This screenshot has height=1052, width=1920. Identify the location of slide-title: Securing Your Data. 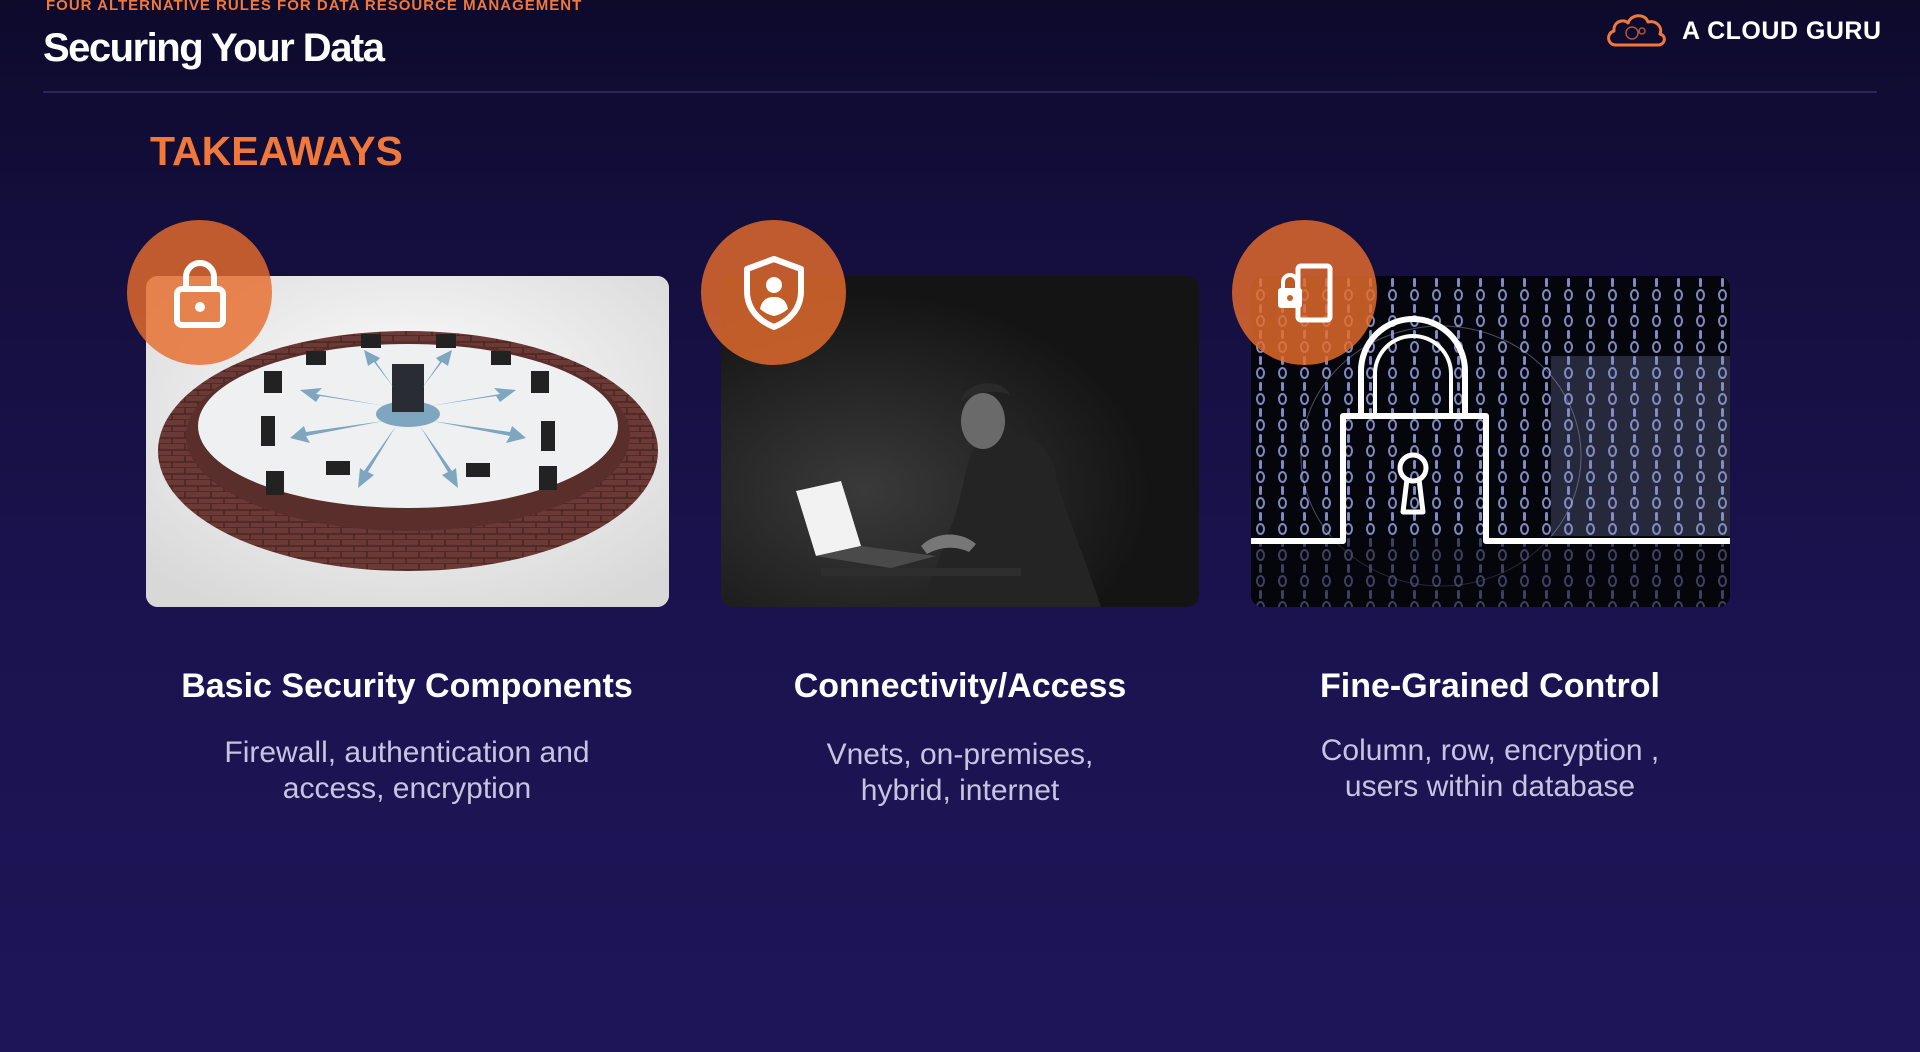
(214, 48).